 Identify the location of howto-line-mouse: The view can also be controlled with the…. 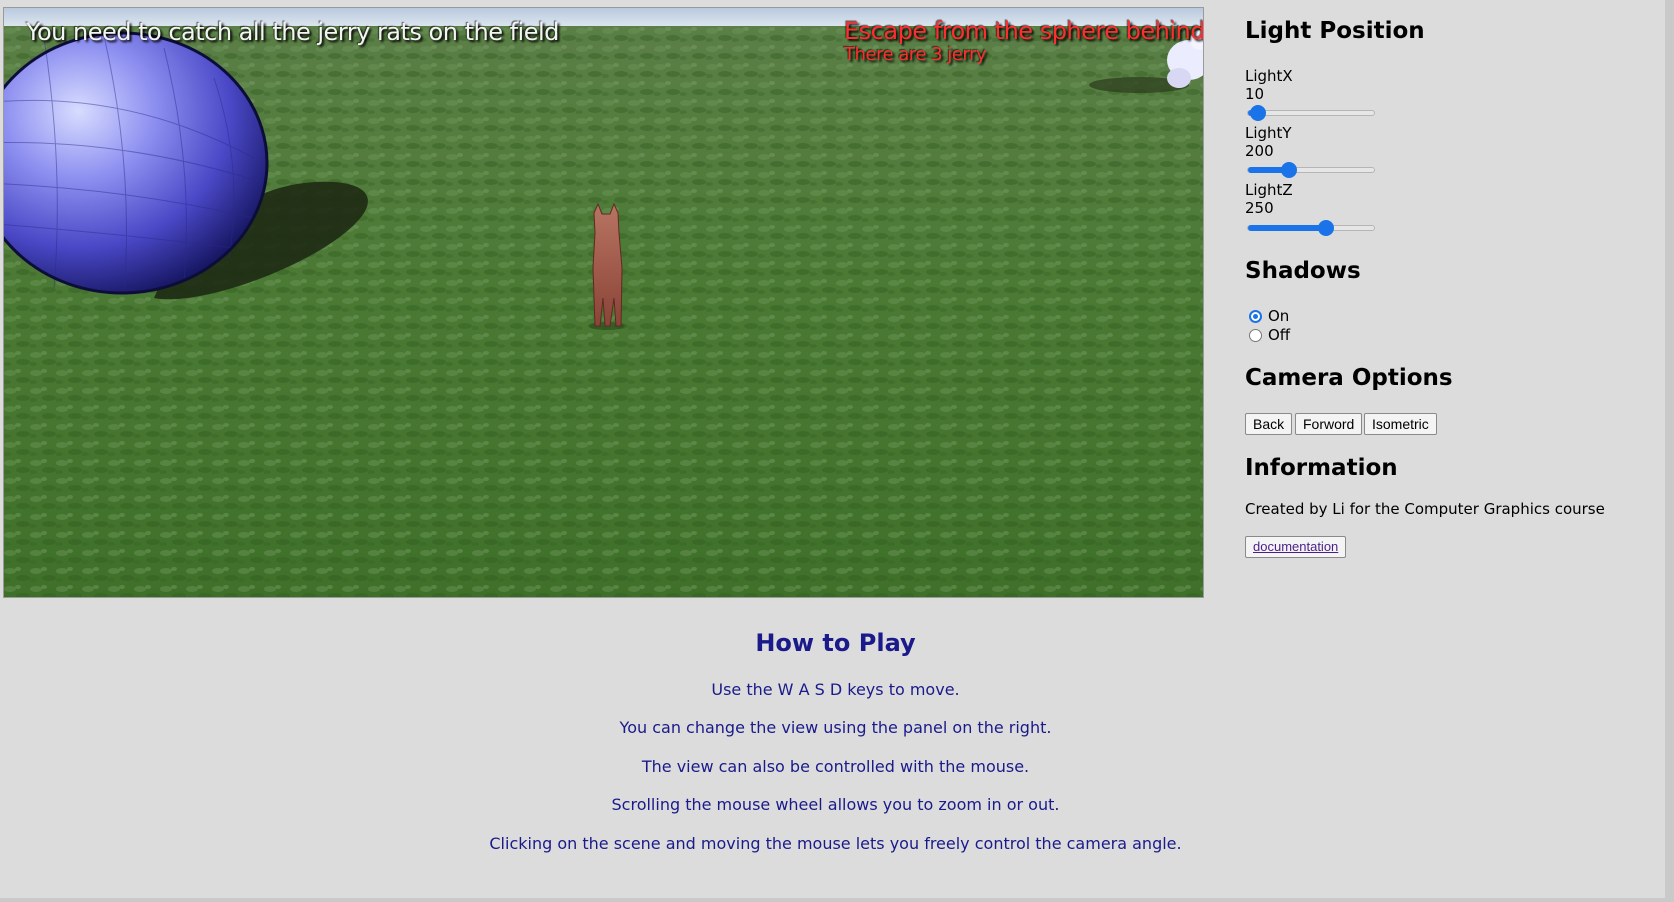
(835, 766).